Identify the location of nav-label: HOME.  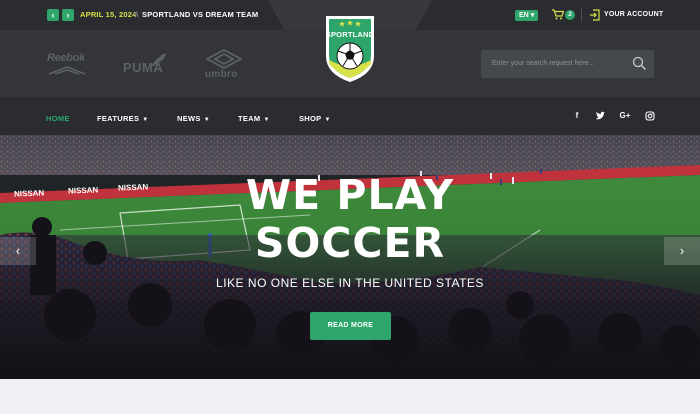
(58, 118).